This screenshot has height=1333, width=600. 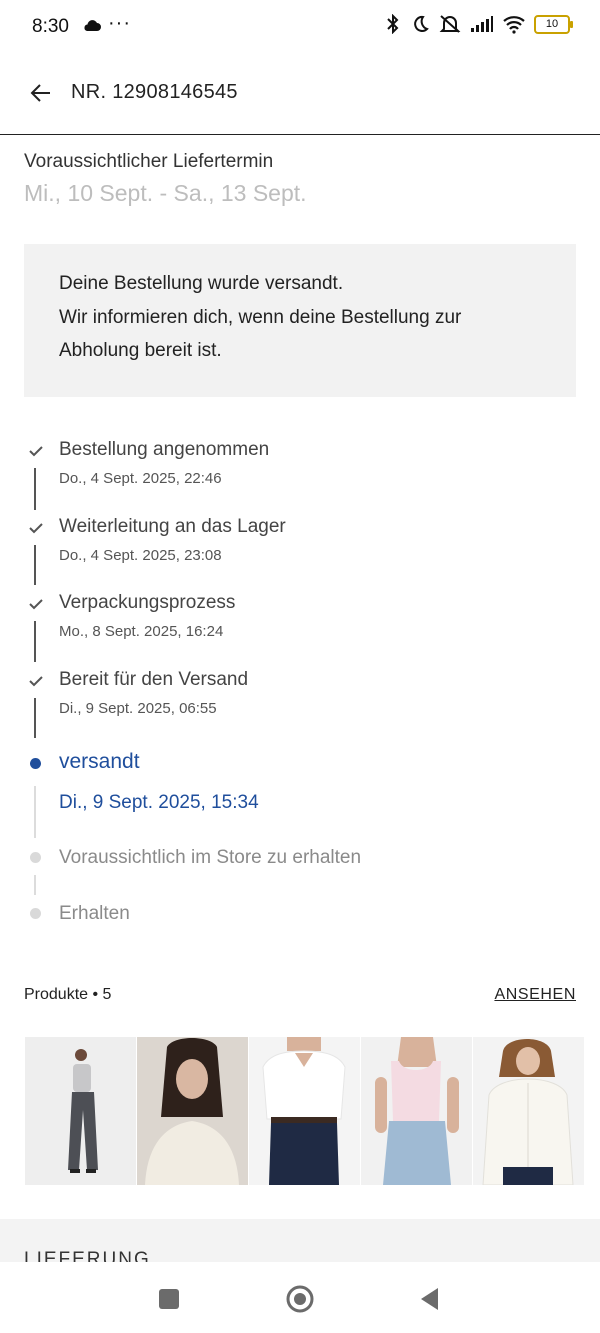 I want to click on status-icons: 10, so click(x=478, y=24).